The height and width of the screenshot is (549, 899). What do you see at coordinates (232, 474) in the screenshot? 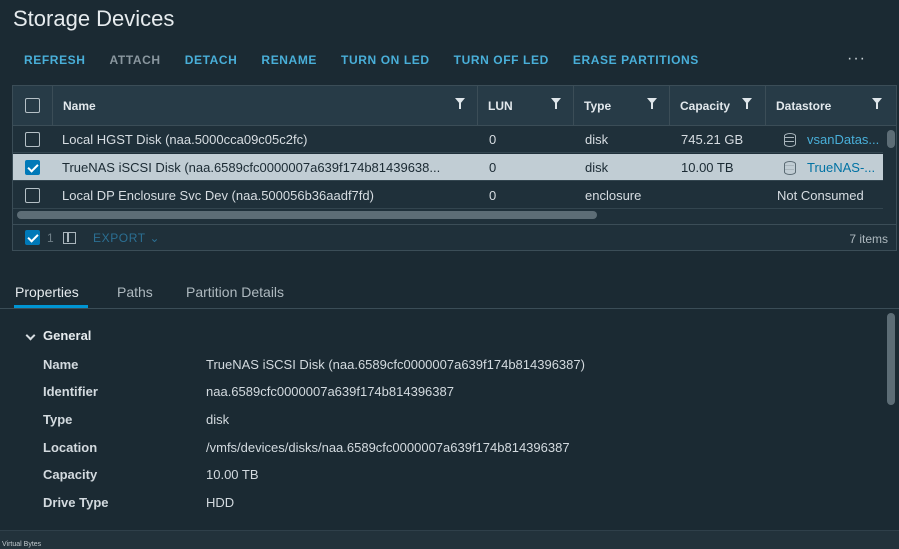
I see `property-value: 10.00 TB` at bounding box center [232, 474].